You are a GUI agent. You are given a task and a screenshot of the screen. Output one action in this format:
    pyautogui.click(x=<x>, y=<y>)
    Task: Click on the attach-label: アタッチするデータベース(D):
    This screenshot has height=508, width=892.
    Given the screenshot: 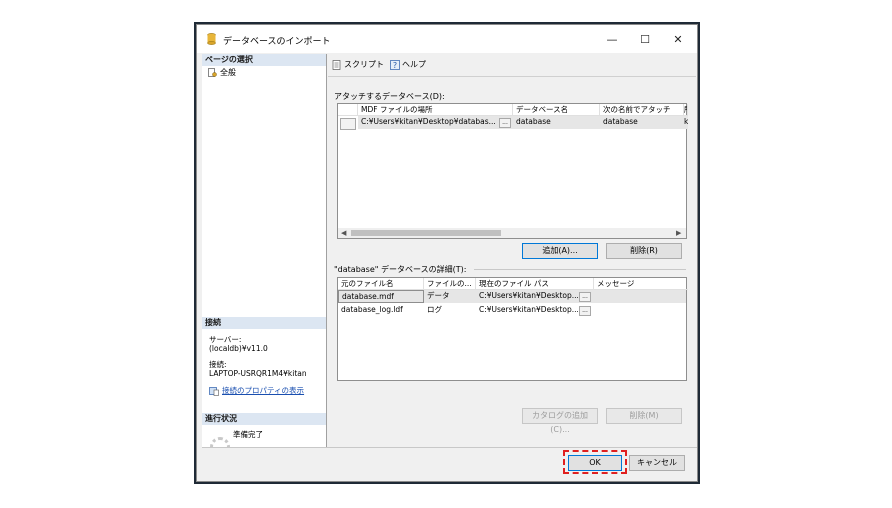 What is the action you would take?
    pyautogui.click(x=389, y=96)
    